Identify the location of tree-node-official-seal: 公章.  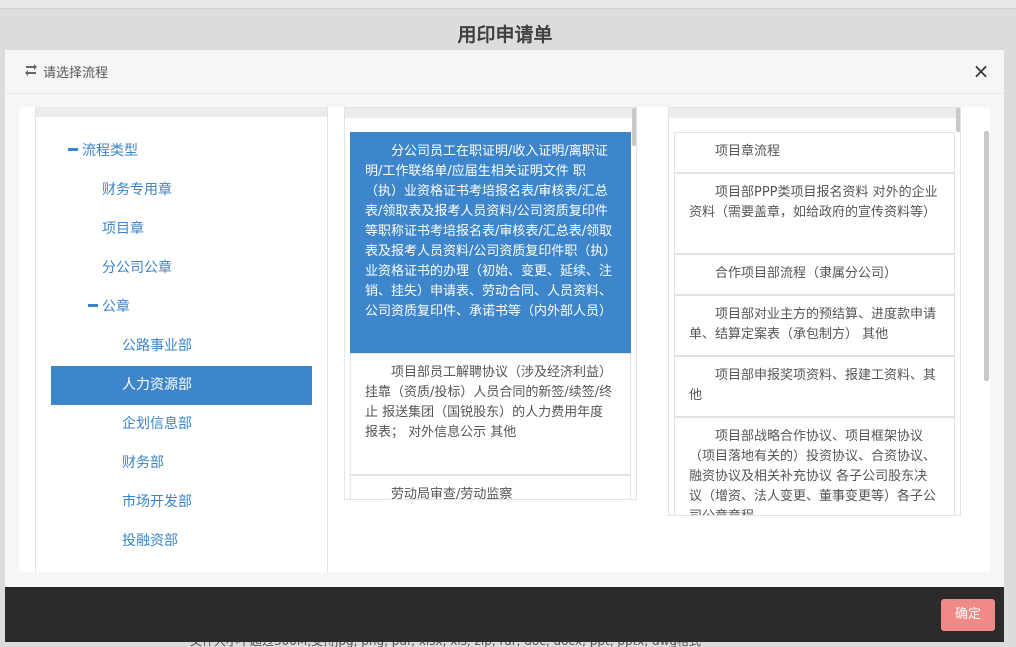
(109, 307).